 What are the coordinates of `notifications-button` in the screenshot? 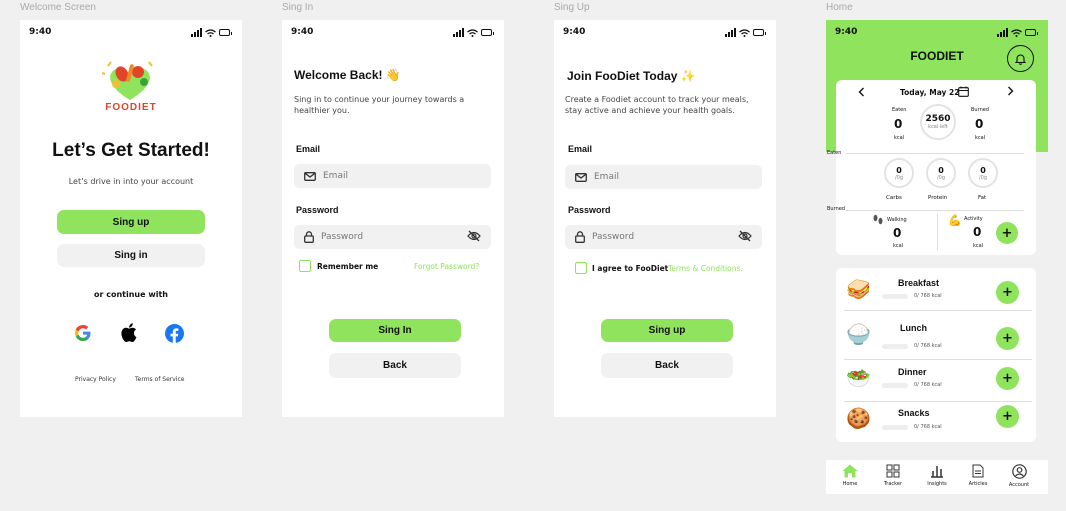 It's located at (1020, 58).